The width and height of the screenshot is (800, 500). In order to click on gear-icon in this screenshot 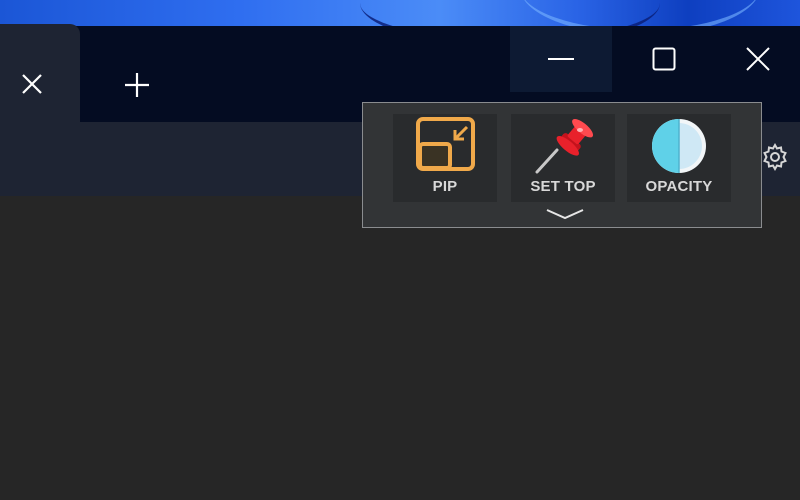, I will do `click(775, 157)`.